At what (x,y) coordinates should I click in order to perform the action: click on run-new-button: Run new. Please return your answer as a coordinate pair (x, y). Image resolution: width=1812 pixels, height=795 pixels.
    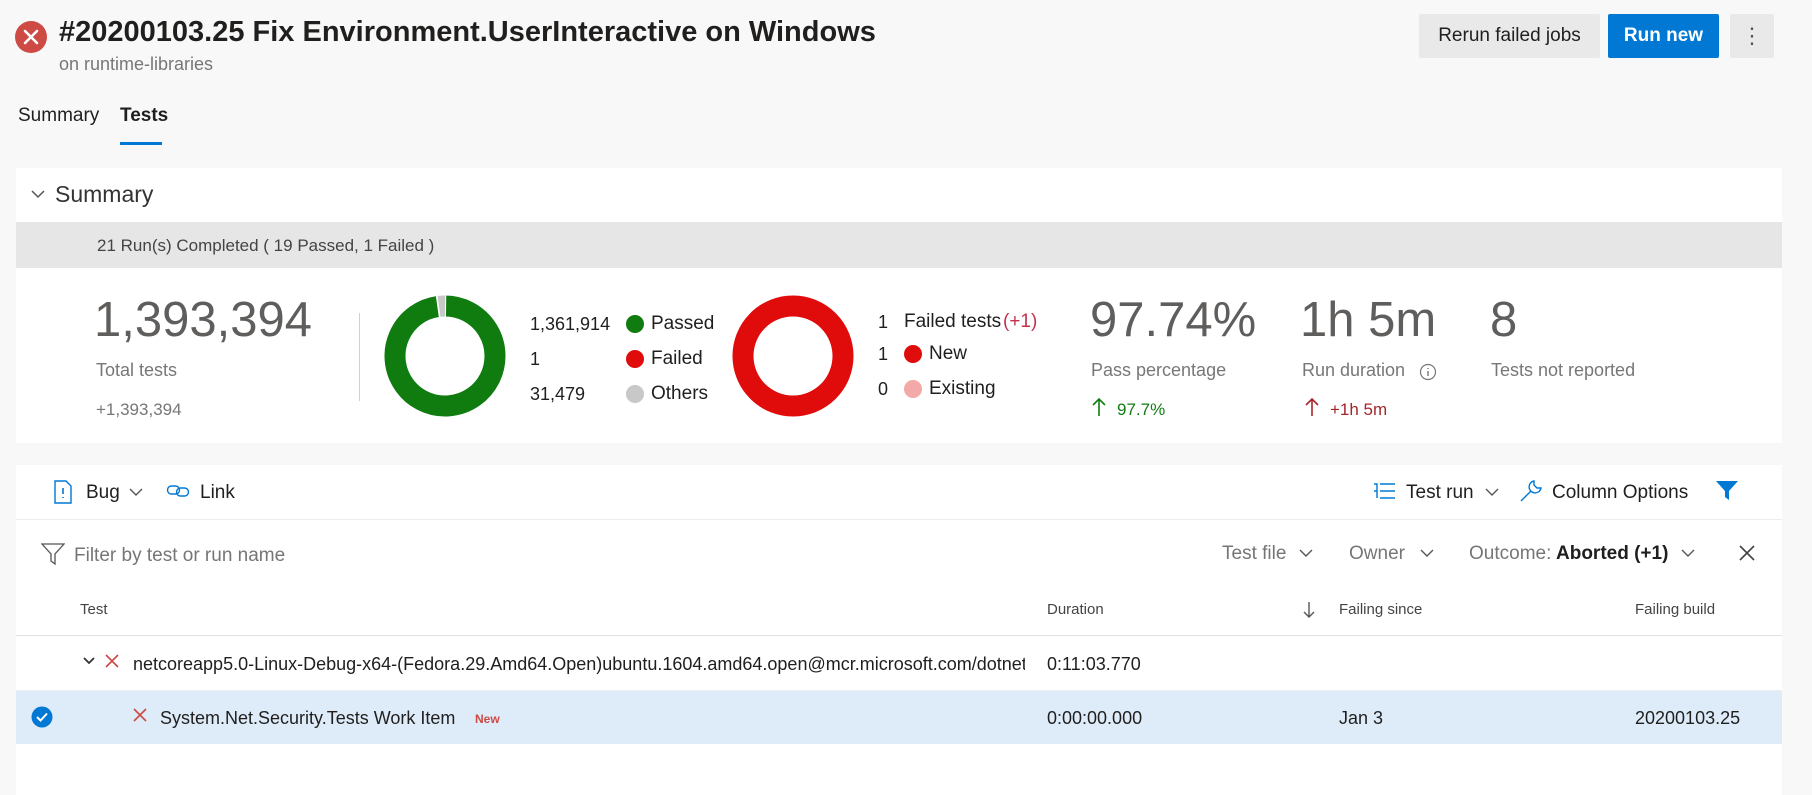
    Looking at the image, I should click on (1663, 36).